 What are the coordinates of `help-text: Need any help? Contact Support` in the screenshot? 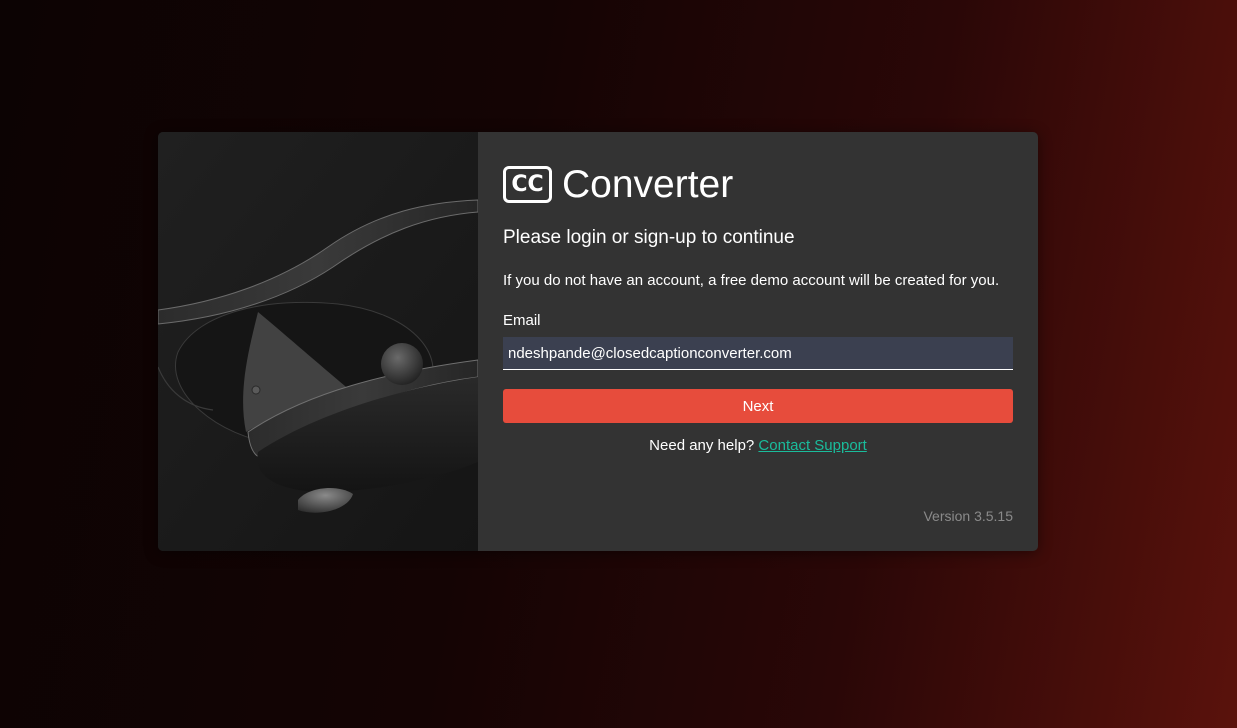 It's located at (758, 445).